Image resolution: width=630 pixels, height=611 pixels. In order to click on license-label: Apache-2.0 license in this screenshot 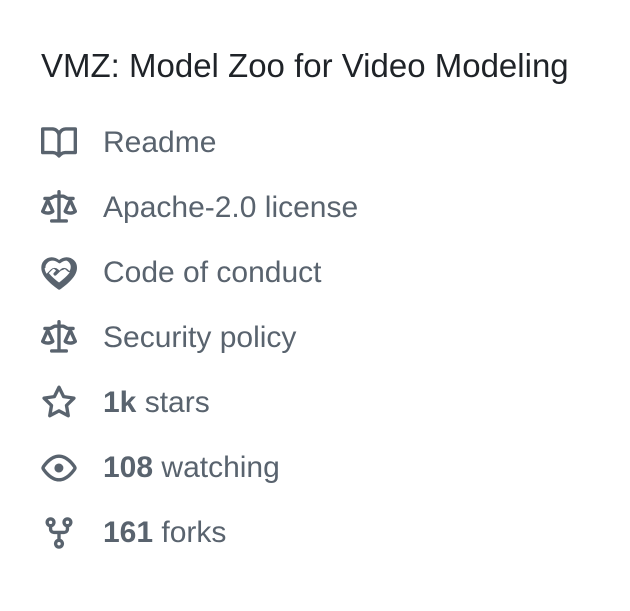, I will do `click(231, 207)`.